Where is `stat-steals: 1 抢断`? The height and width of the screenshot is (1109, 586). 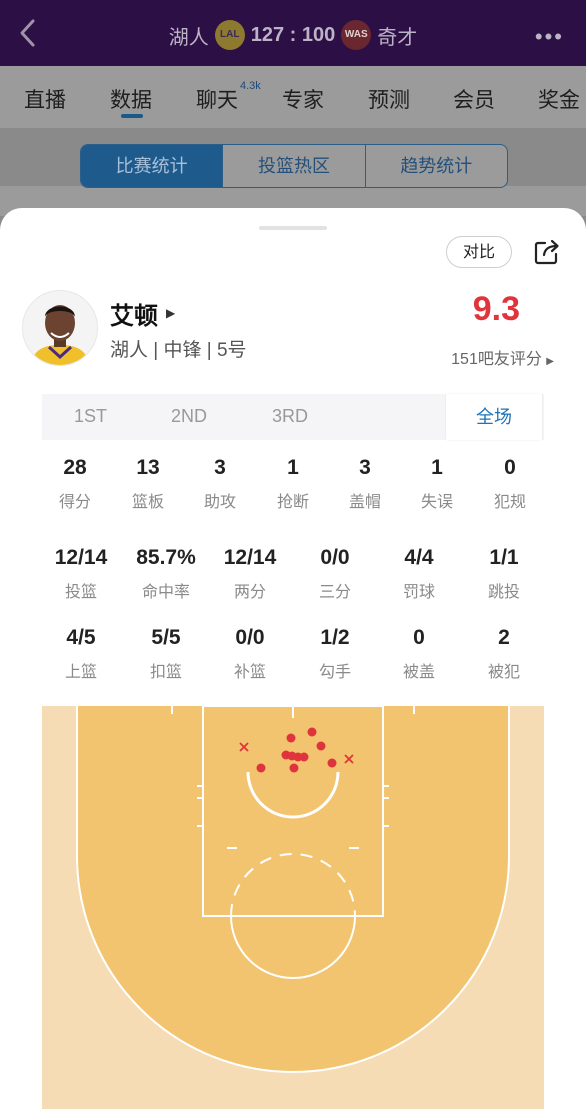
stat-steals: 1 抢断 is located at coordinates (293, 484).